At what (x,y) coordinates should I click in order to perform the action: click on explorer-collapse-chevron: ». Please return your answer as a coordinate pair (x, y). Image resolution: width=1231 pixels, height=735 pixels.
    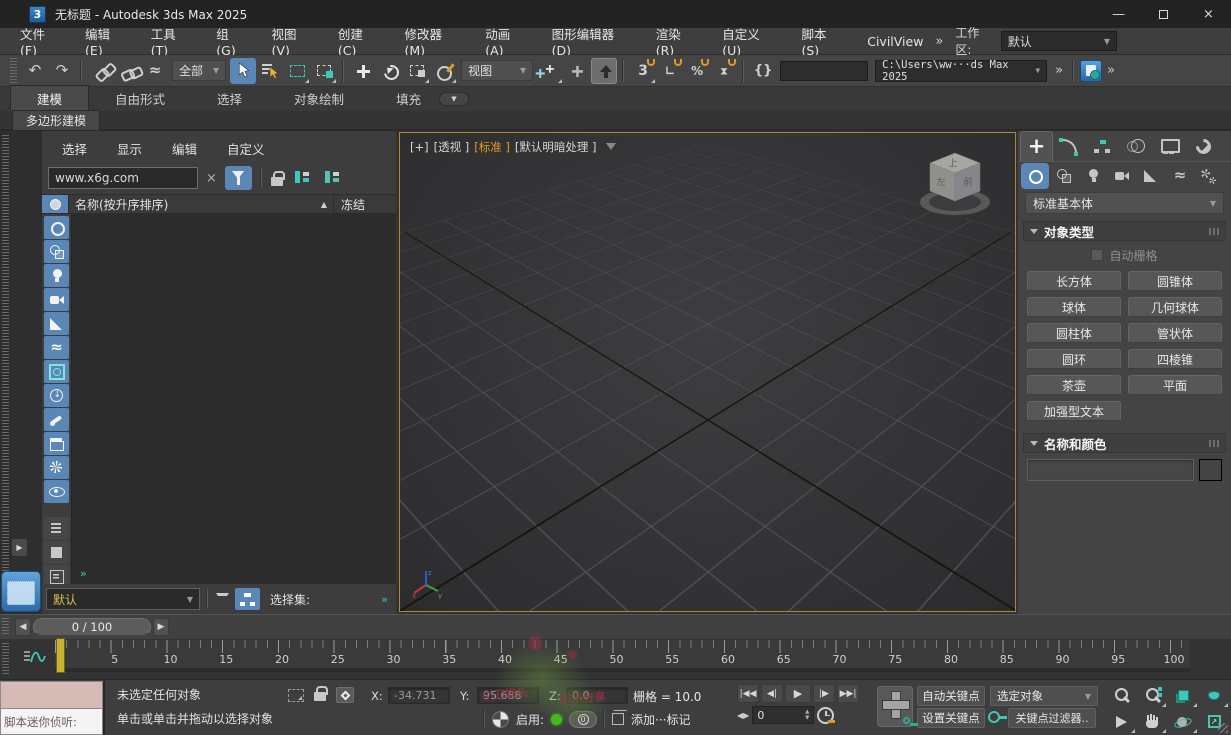
    Looking at the image, I should click on (83, 573).